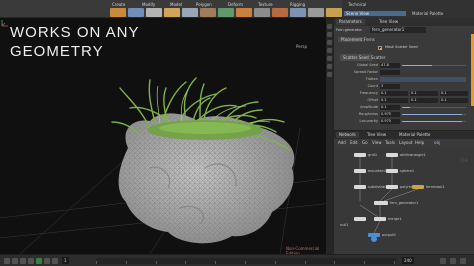  What do you see at coordinates (354, 143) in the screenshot?
I see `menu-edit: Edit` at bounding box center [354, 143].